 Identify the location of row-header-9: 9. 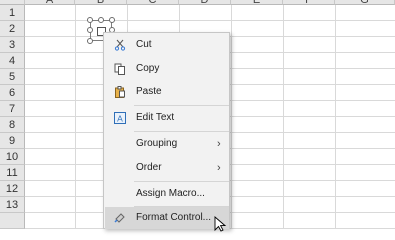
(12, 141).